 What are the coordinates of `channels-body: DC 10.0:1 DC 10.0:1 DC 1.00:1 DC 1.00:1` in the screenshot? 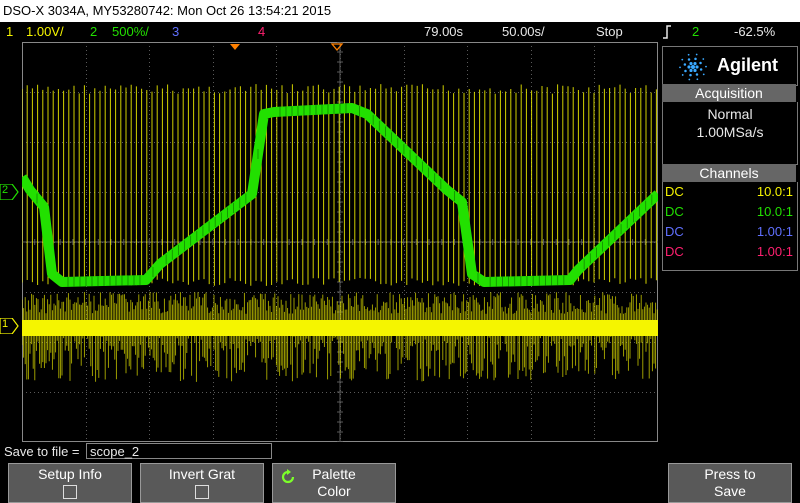 It's located at (730, 226).